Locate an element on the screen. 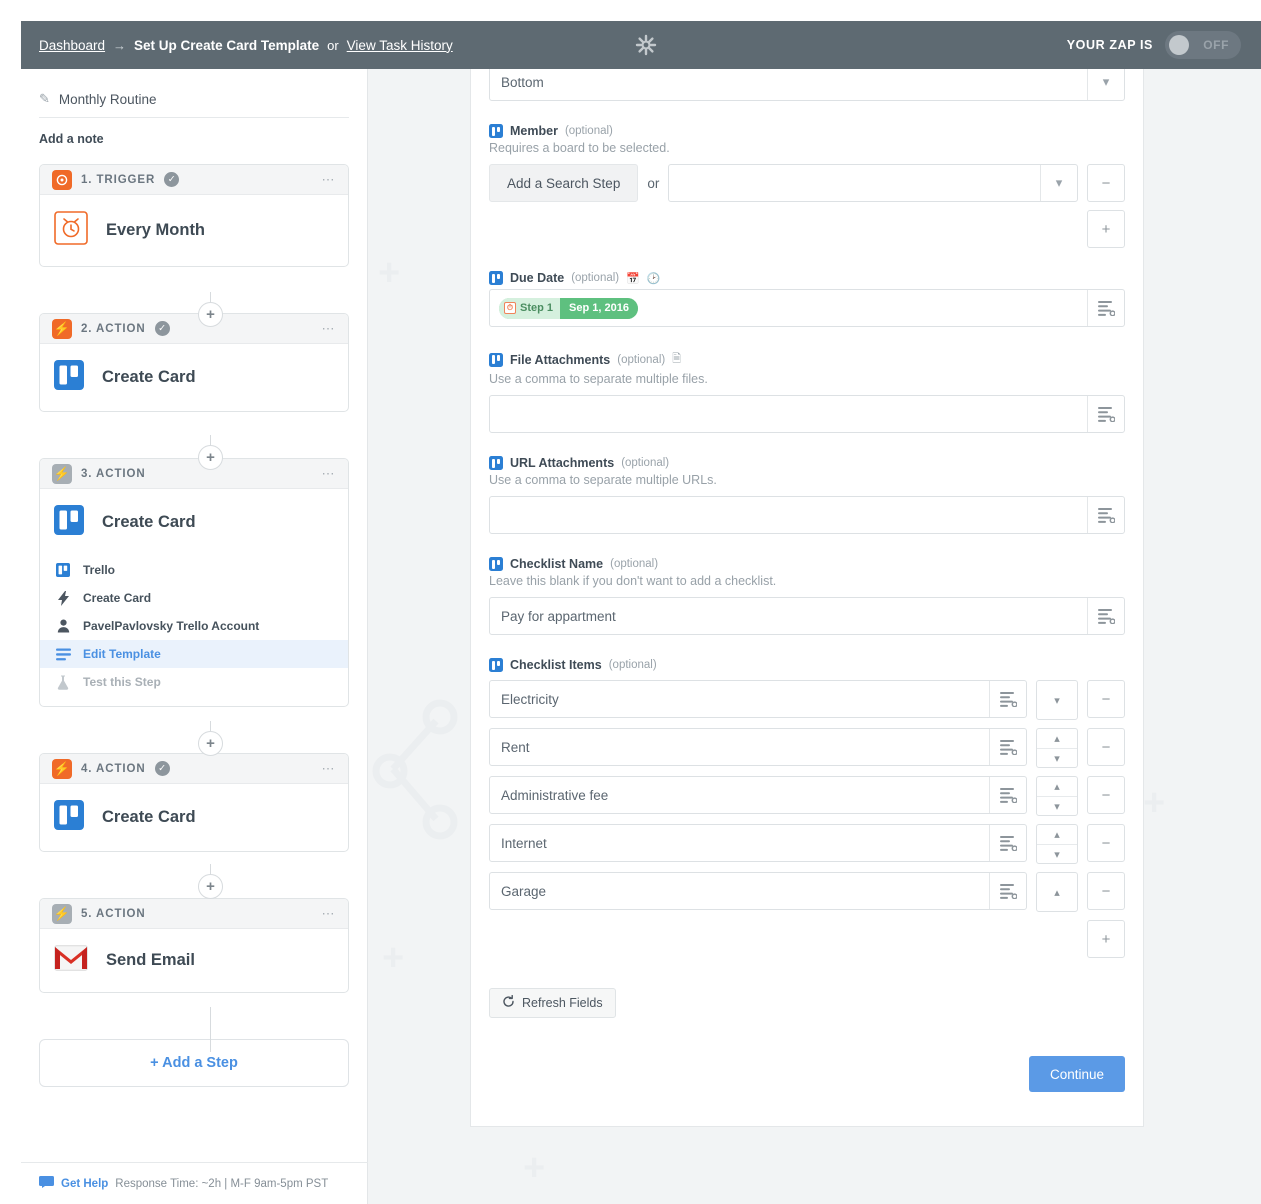 Image resolution: width=1261 pixels, height=1204 pixels. checklist-item-input: Rent is located at coordinates (758, 747).